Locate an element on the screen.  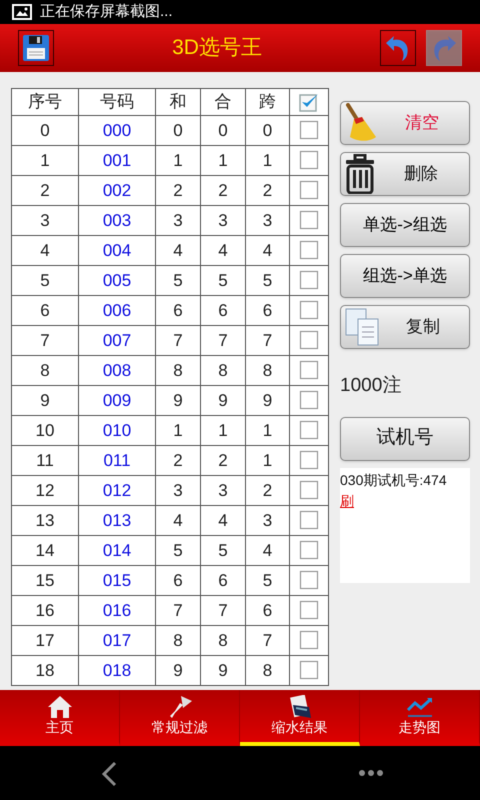
image-icon is located at coordinates (22, 12).